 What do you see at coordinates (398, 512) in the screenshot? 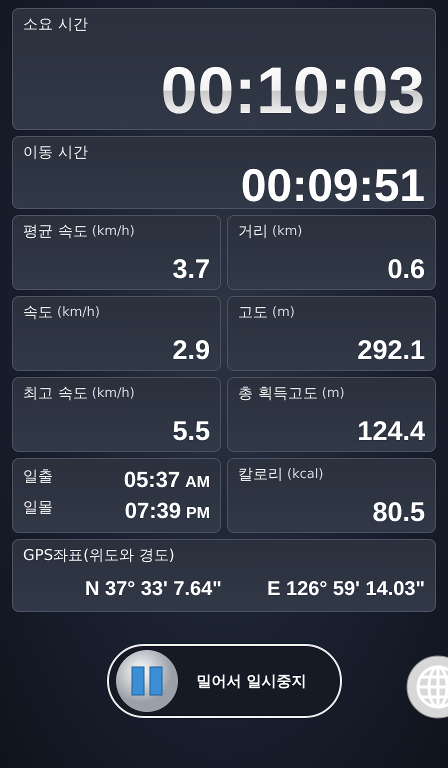
I see `stat-value: 80.5` at bounding box center [398, 512].